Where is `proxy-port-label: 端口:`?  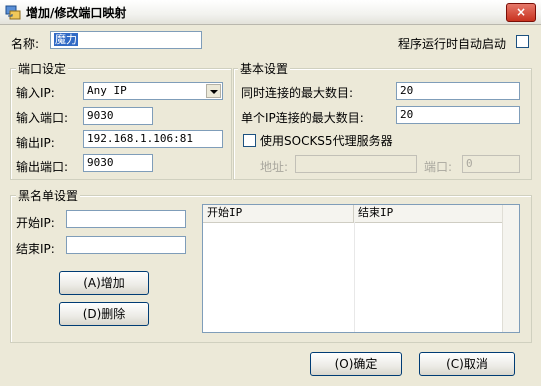
proxy-port-label: 端口: is located at coordinates (438, 167).